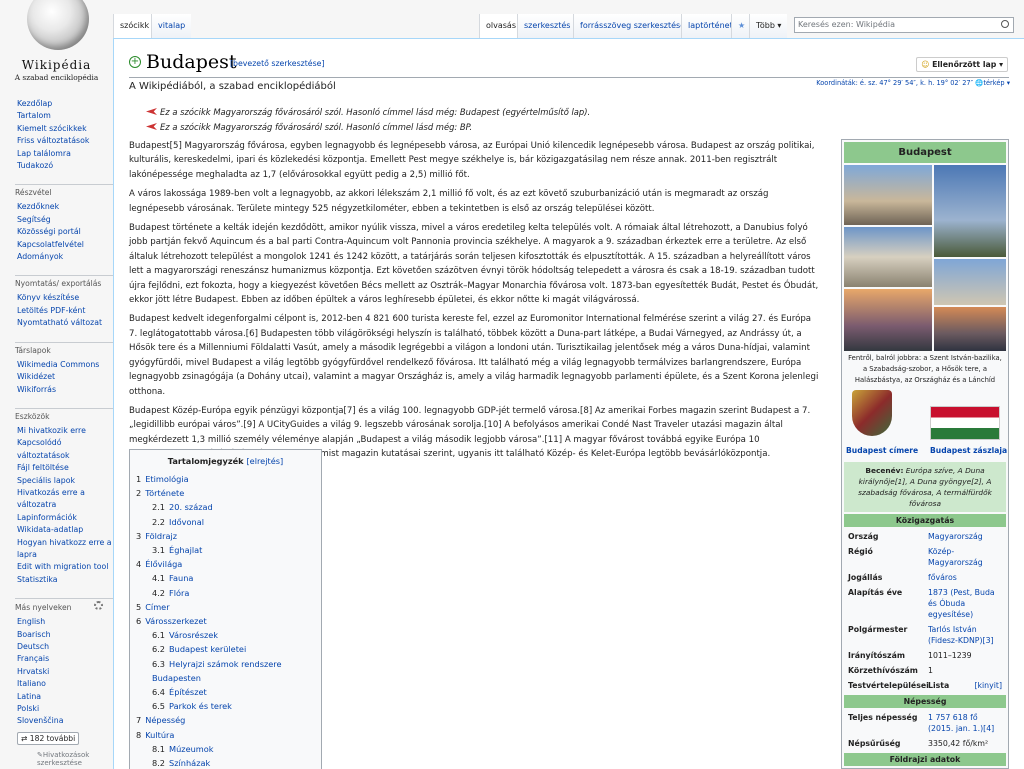 The image size is (1024, 769). I want to click on sidebar-item: Lap találomra, so click(65, 154).